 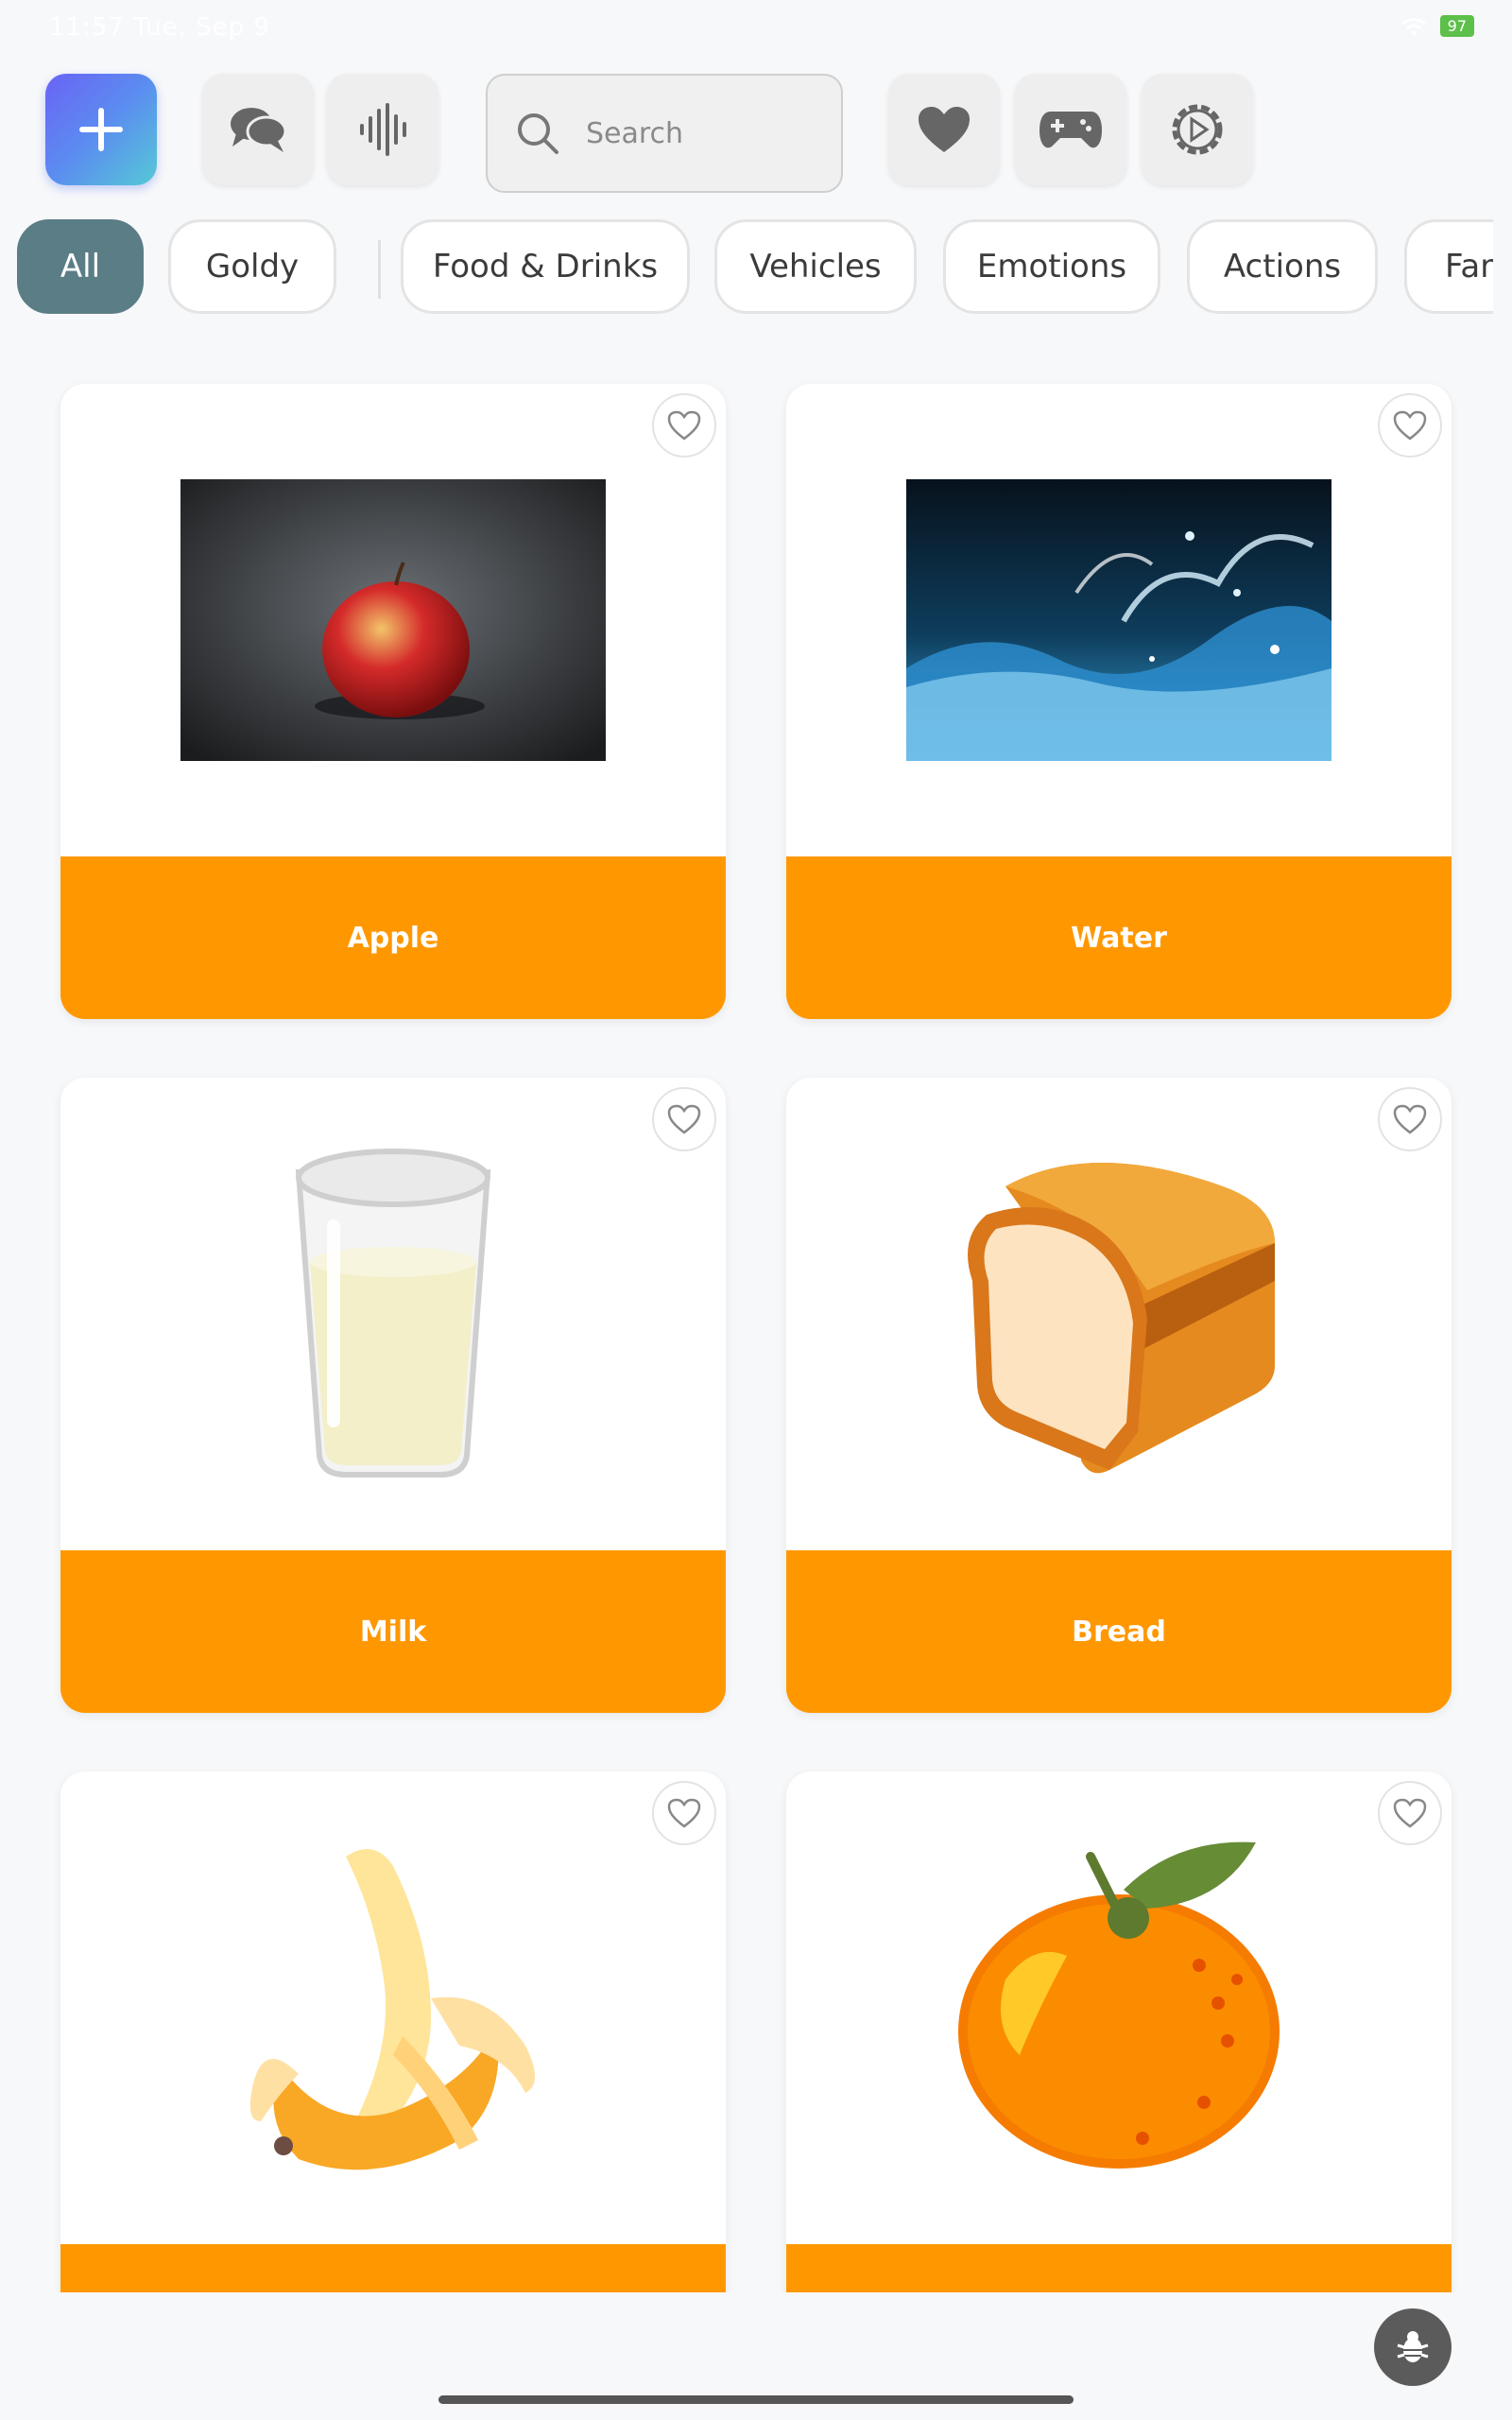 I want to click on add-button, so click(x=101, y=129).